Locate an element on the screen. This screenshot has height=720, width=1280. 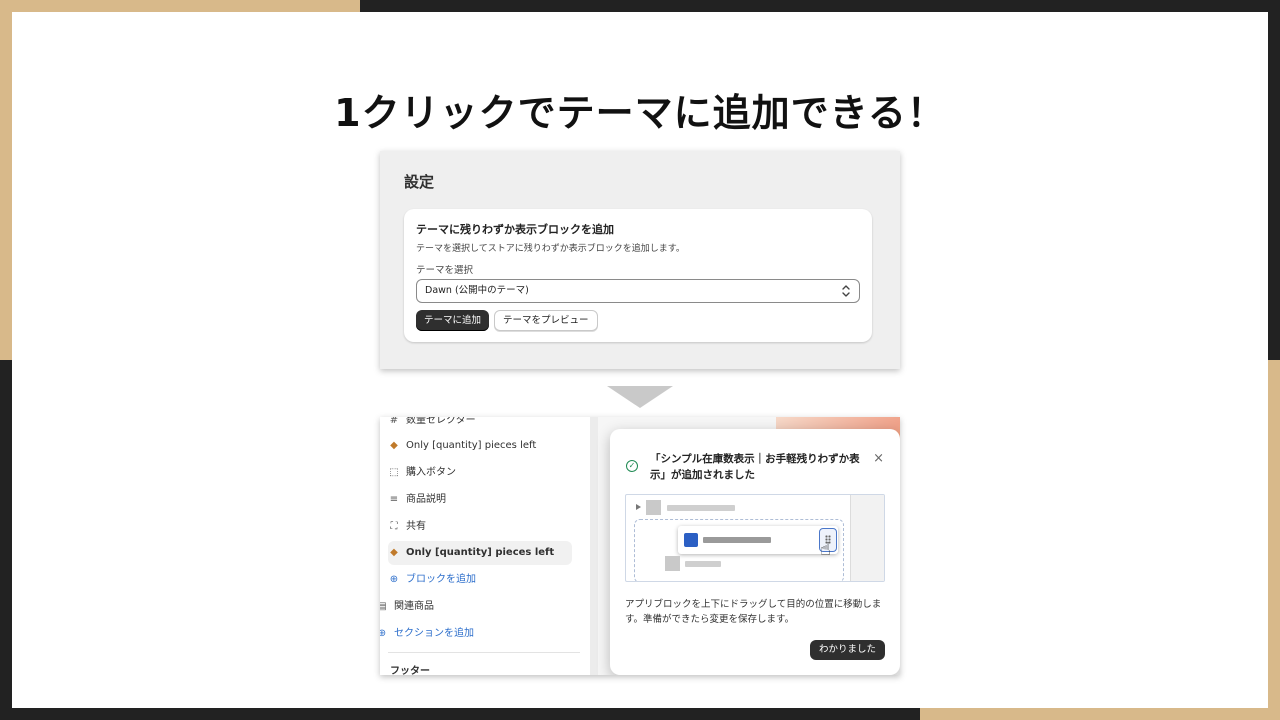
sidebar-item-share: ⛶ 共有 is located at coordinates (480, 527).